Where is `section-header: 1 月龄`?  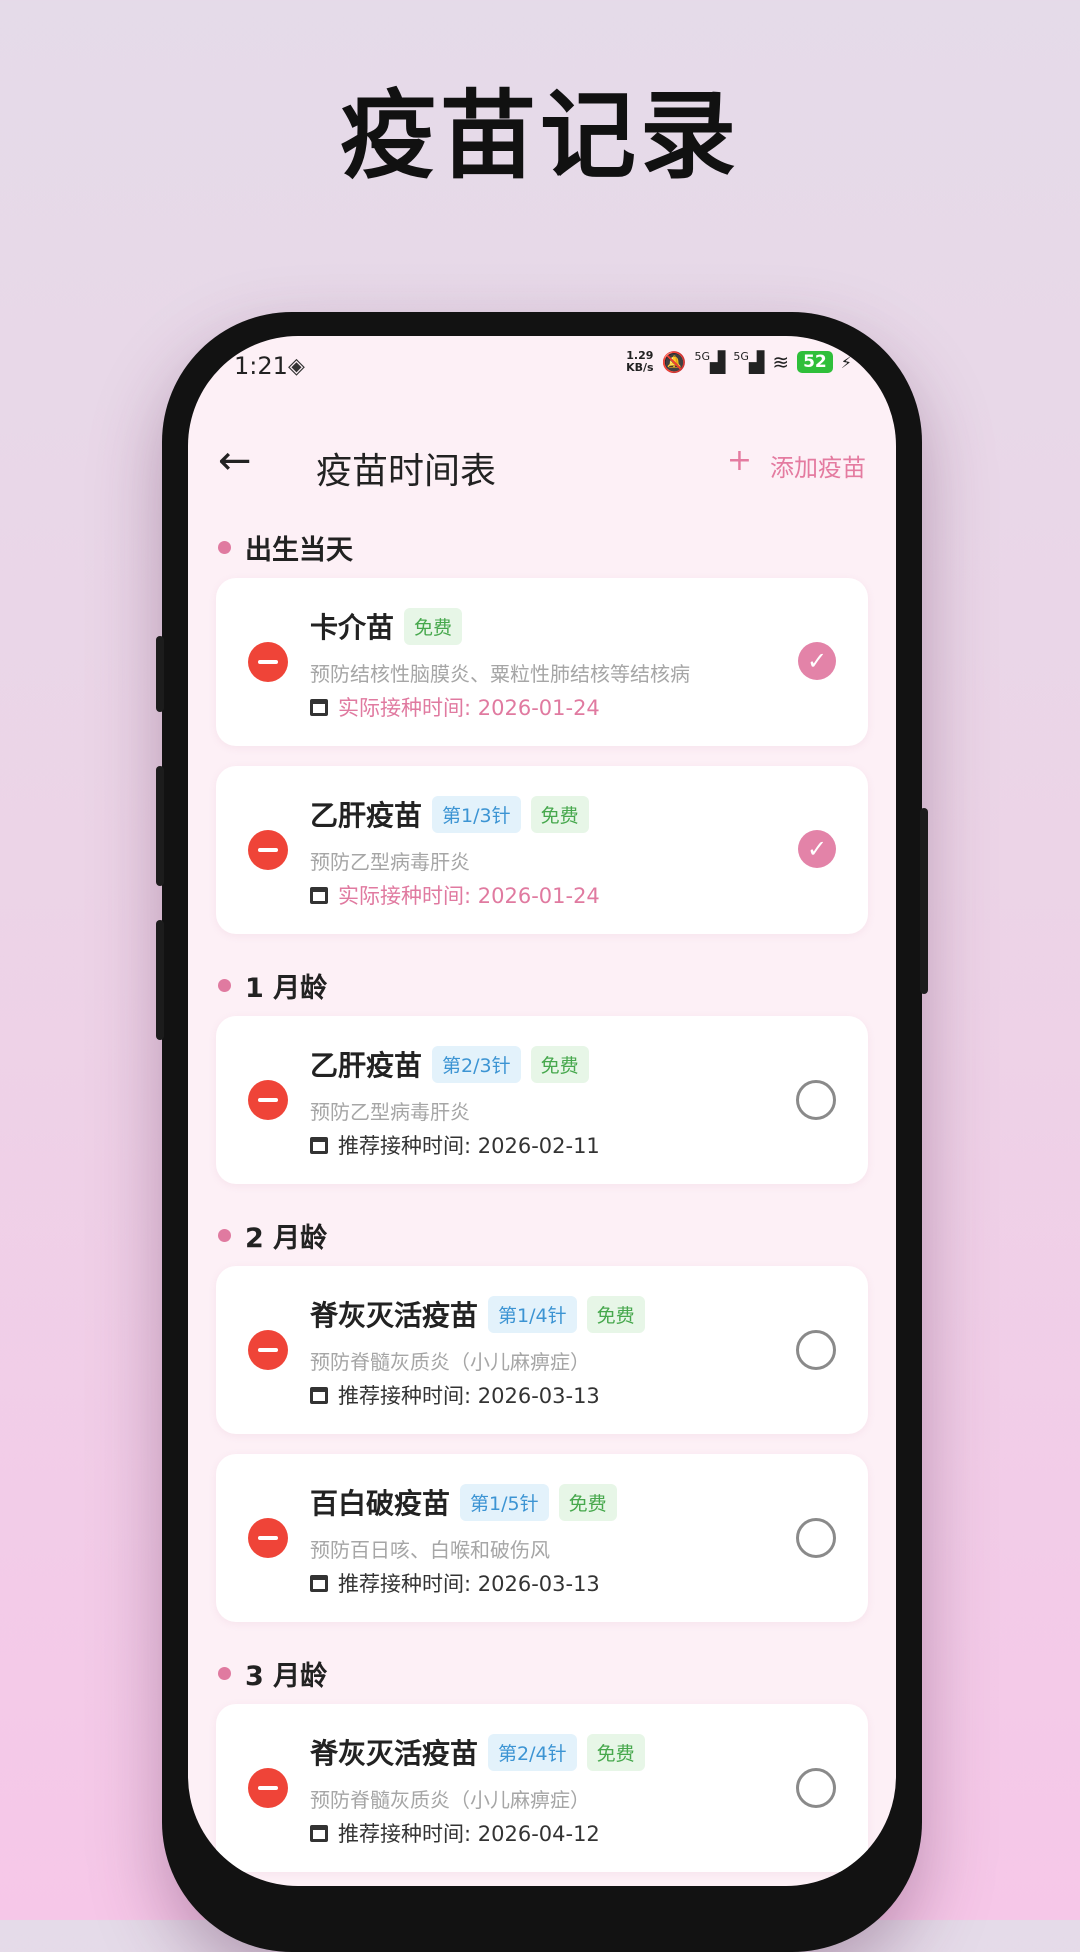 section-header: 1 月龄 is located at coordinates (542, 985).